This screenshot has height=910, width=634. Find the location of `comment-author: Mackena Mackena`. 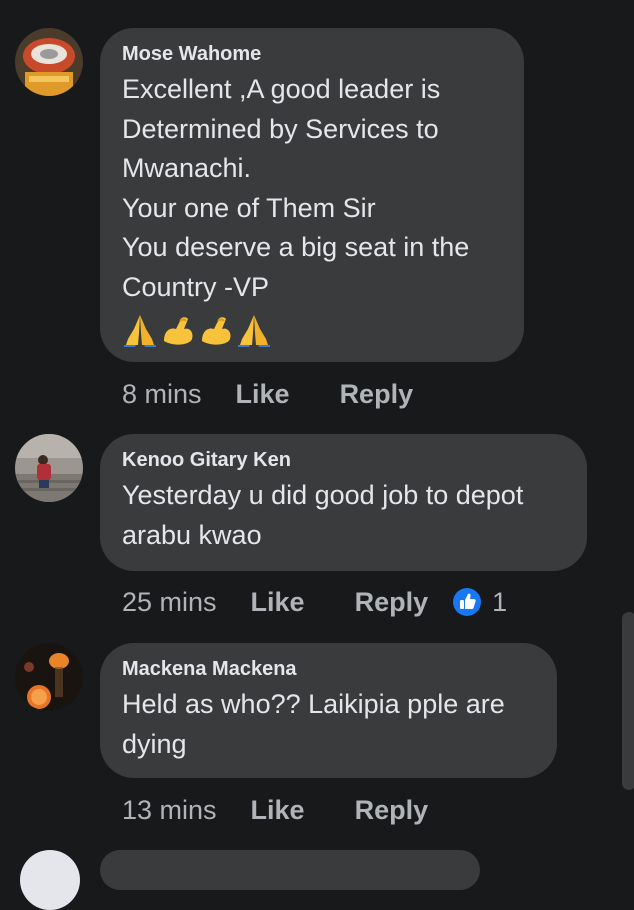

comment-author: Mackena Mackena is located at coordinates (328, 669).